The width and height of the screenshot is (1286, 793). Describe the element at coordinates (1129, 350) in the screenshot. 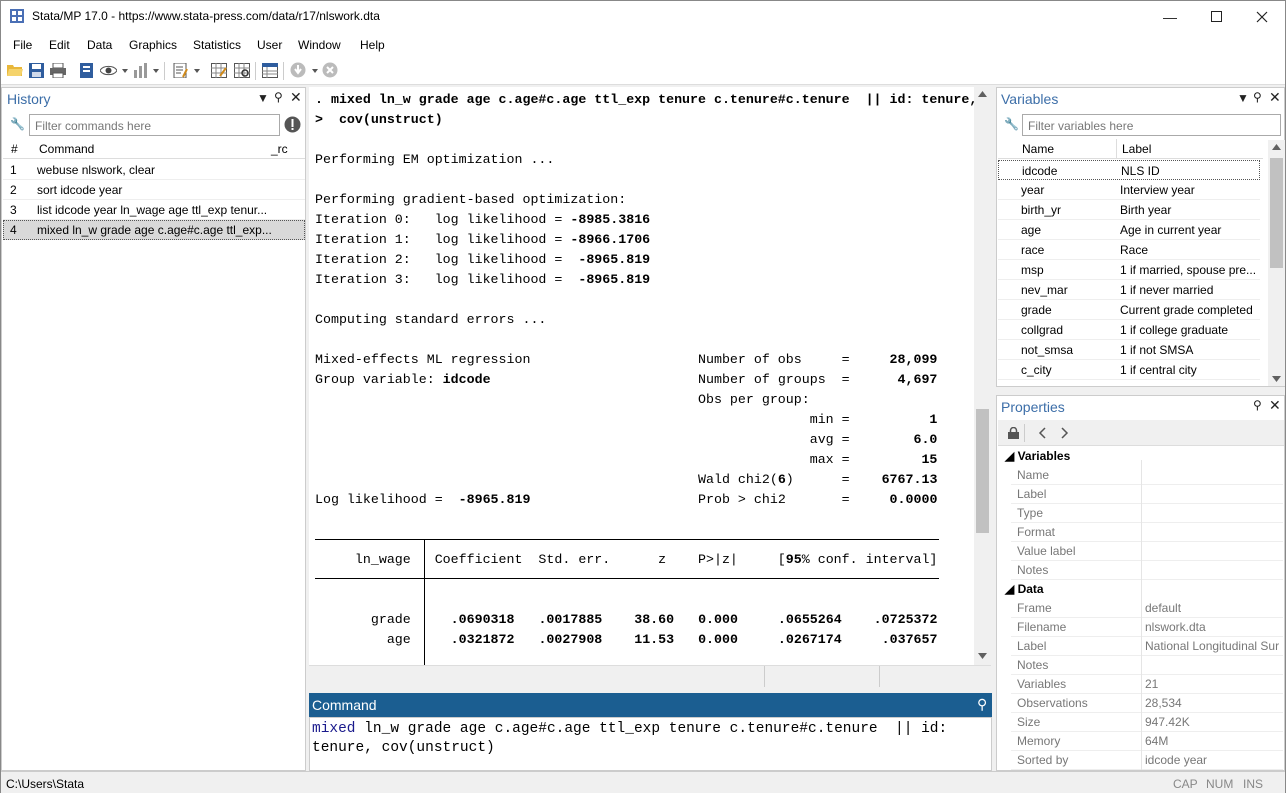

I see `variable-row: not_smsa 1 if not SMSA` at that location.